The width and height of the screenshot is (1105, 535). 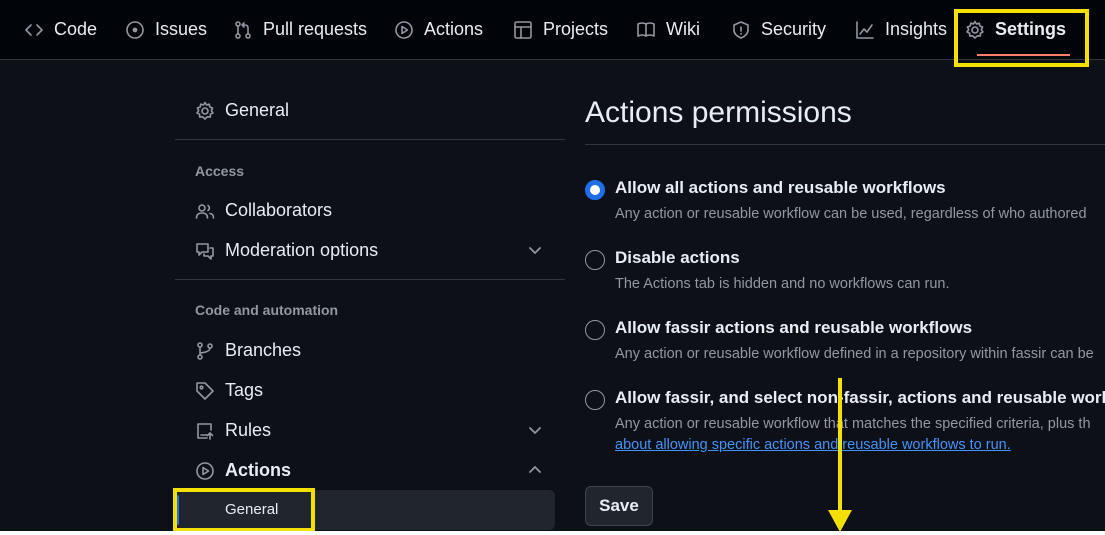 I want to click on page-bottom-edge, so click(x=552, y=533).